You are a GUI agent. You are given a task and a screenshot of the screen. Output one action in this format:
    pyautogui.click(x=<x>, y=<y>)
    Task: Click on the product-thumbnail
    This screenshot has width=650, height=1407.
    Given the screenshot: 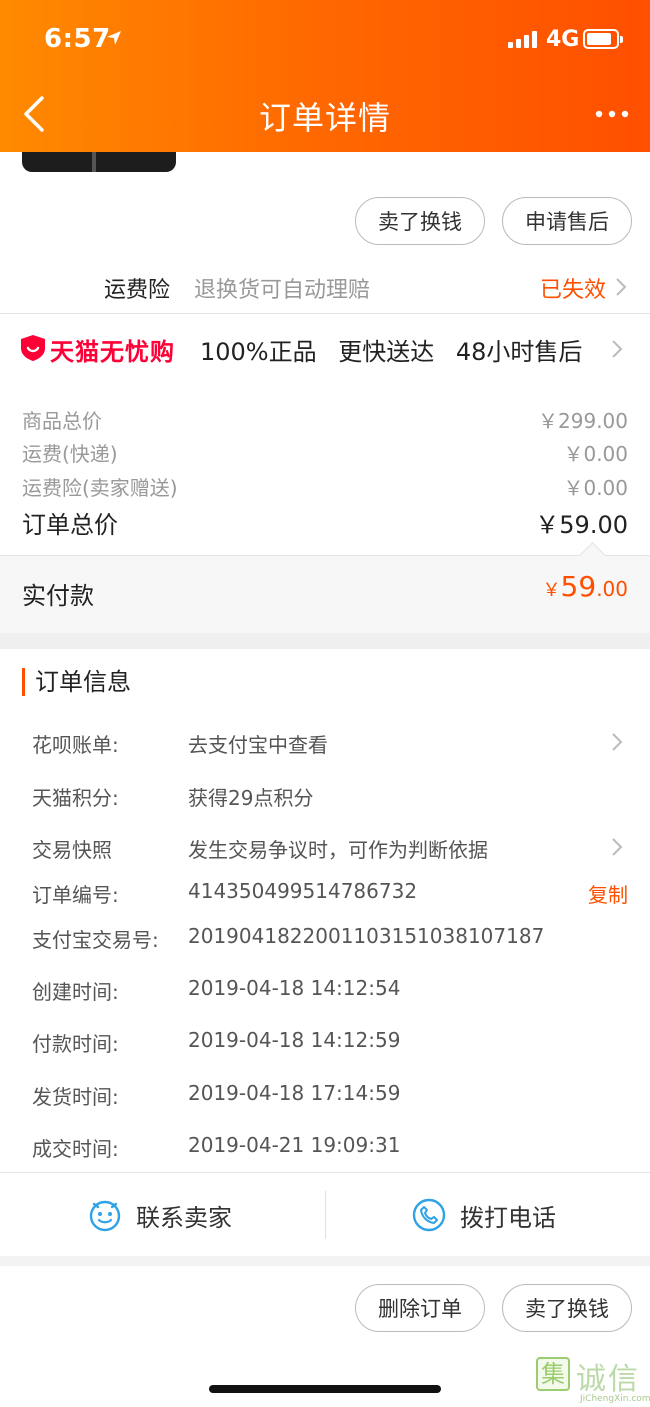 What is the action you would take?
    pyautogui.click(x=99, y=162)
    